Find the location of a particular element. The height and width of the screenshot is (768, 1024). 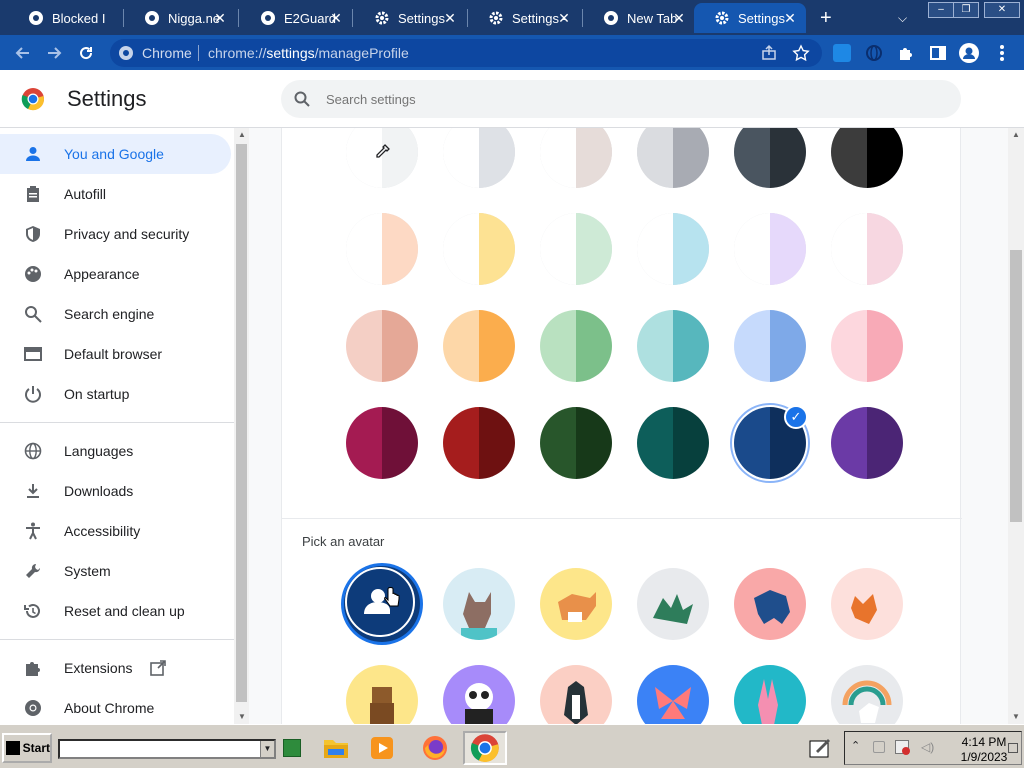

sidebar-item-downloads: Downloads is located at coordinates (115, 491).